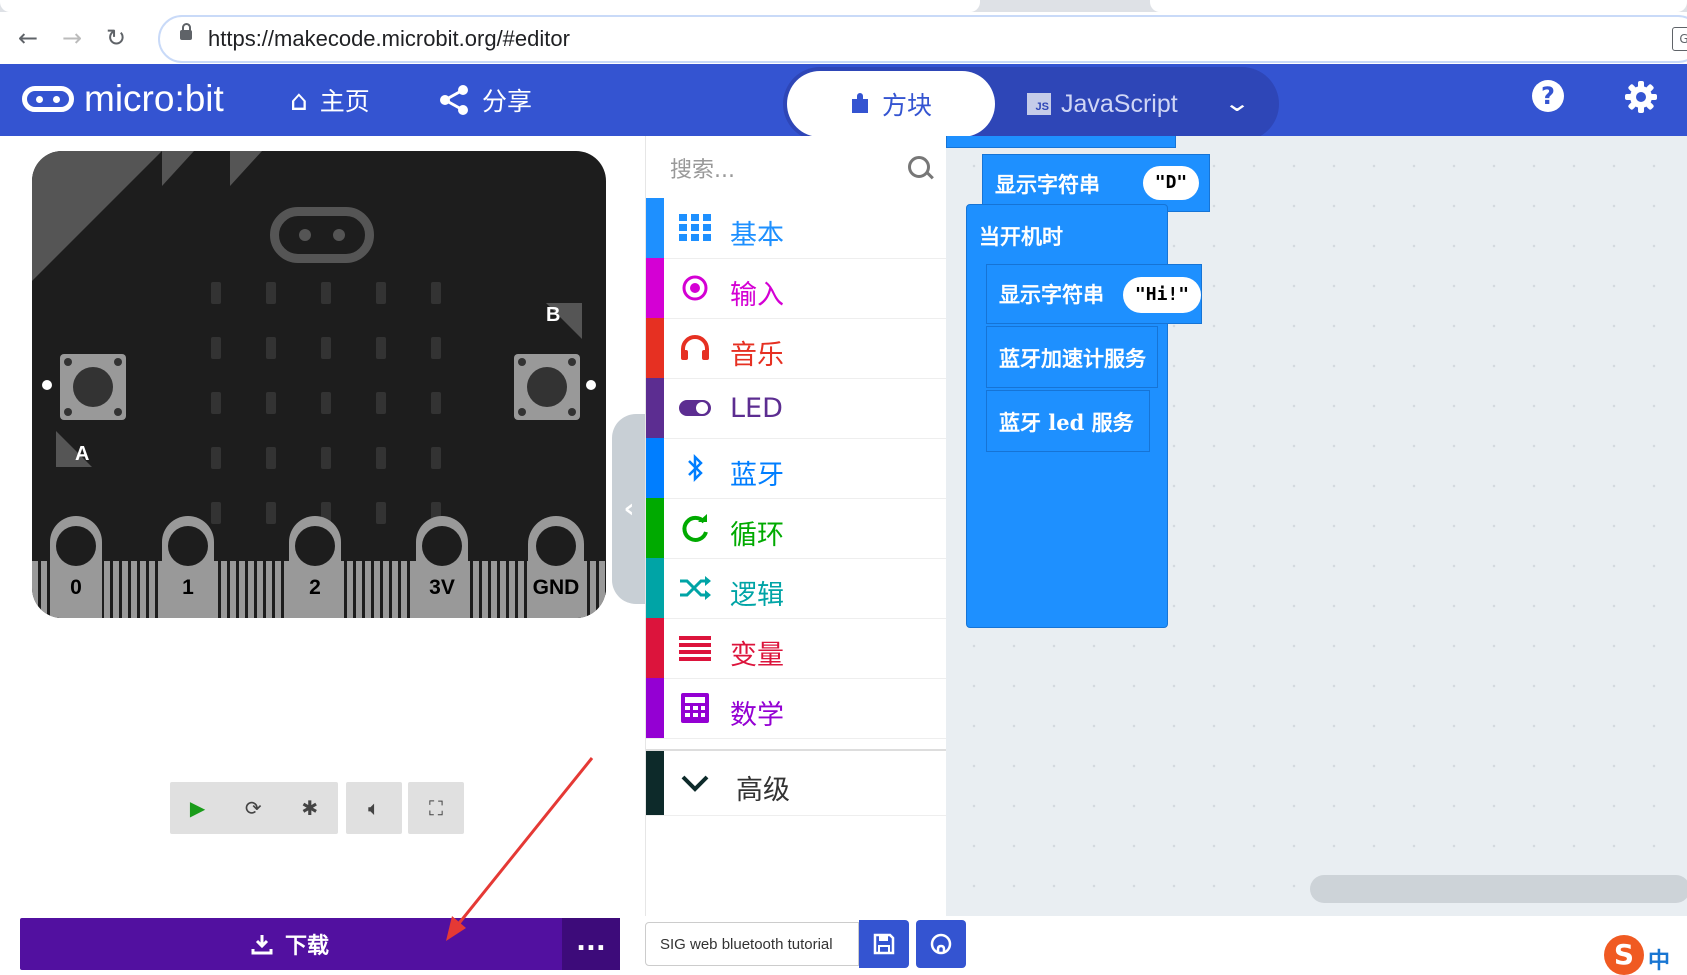 The width and height of the screenshot is (1687, 975). Describe the element at coordinates (796, 782) in the screenshot. I see `category-advanced: 高级` at that location.